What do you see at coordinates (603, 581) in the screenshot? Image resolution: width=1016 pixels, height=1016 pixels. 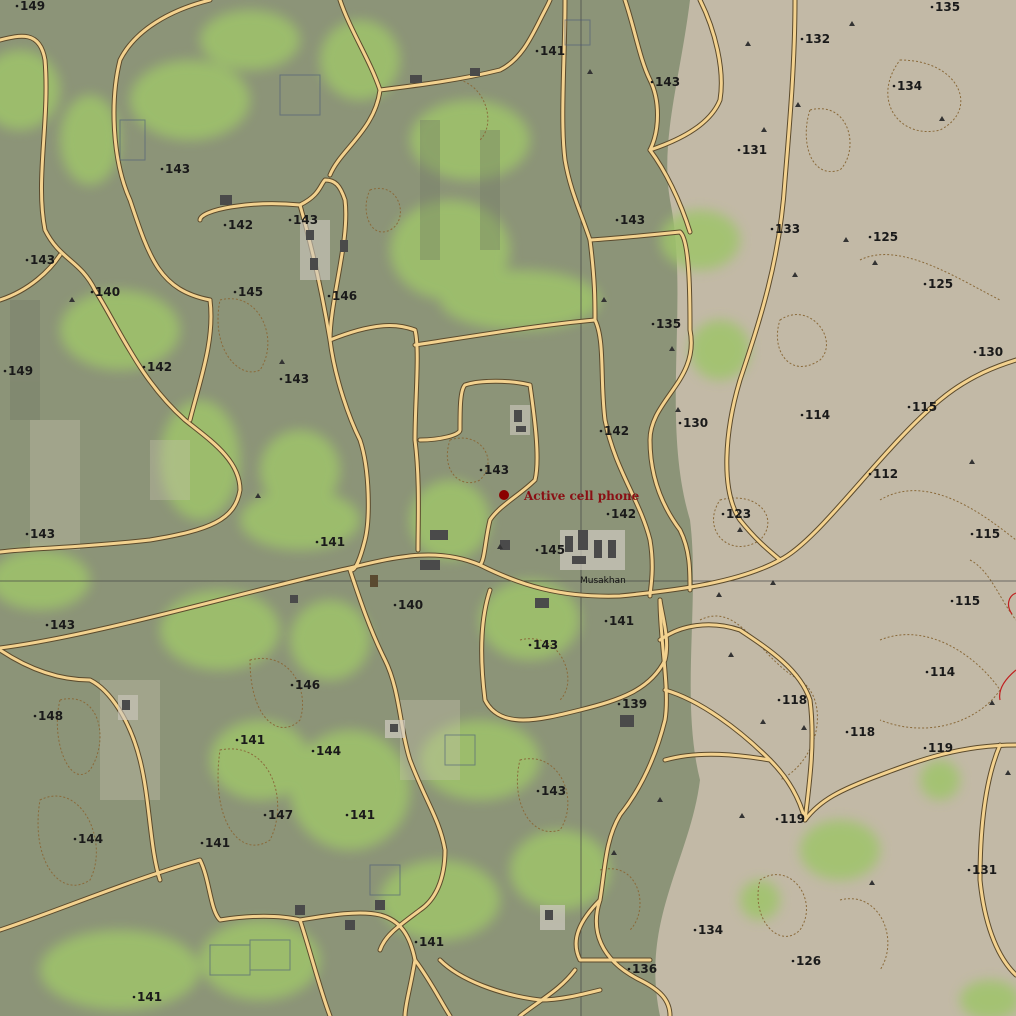 I see `place-name-musakhan: Musakhan` at bounding box center [603, 581].